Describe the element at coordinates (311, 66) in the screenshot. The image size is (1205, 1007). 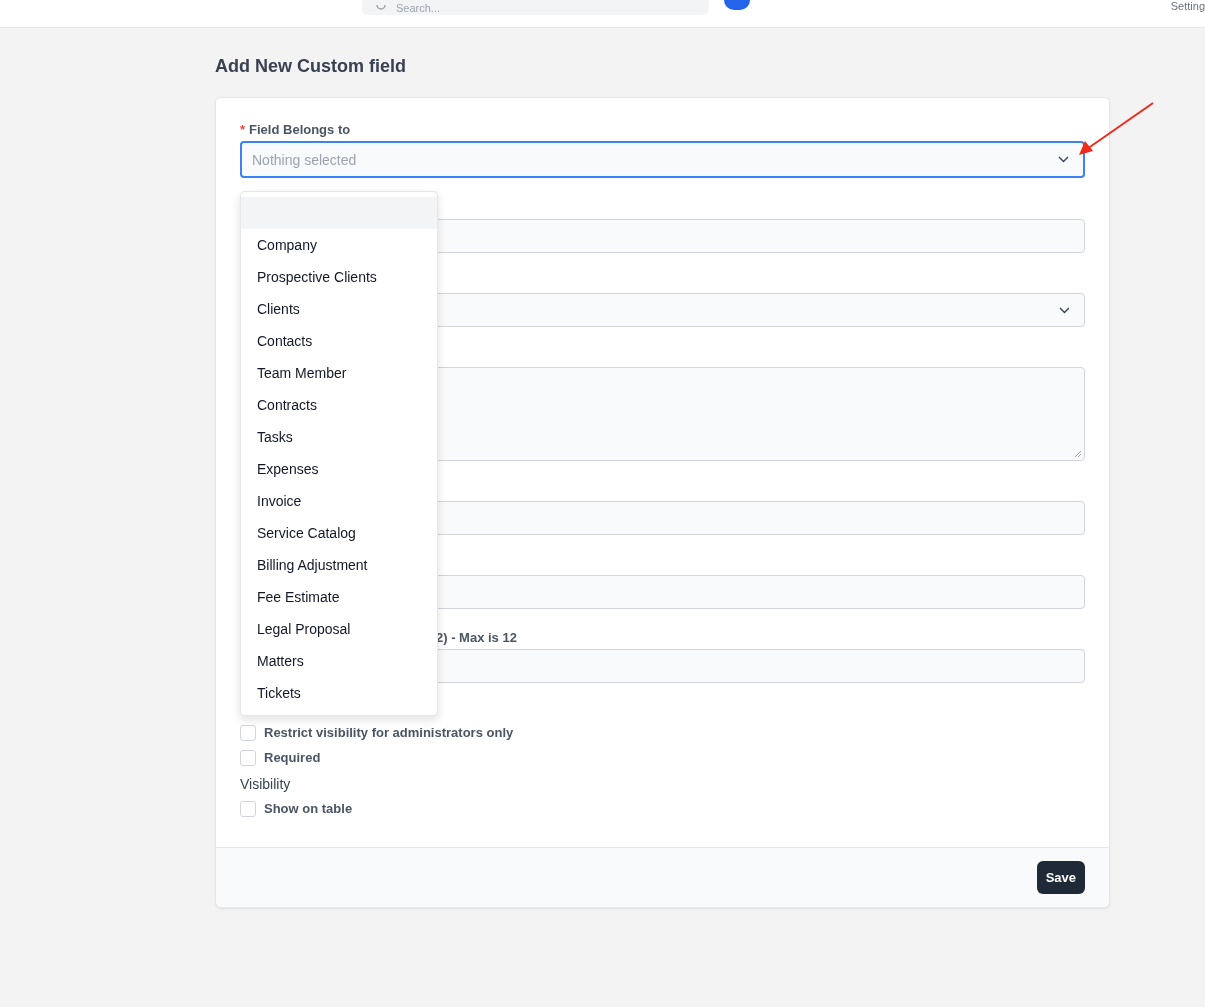
I see `page-title: Add New Custom field` at that location.